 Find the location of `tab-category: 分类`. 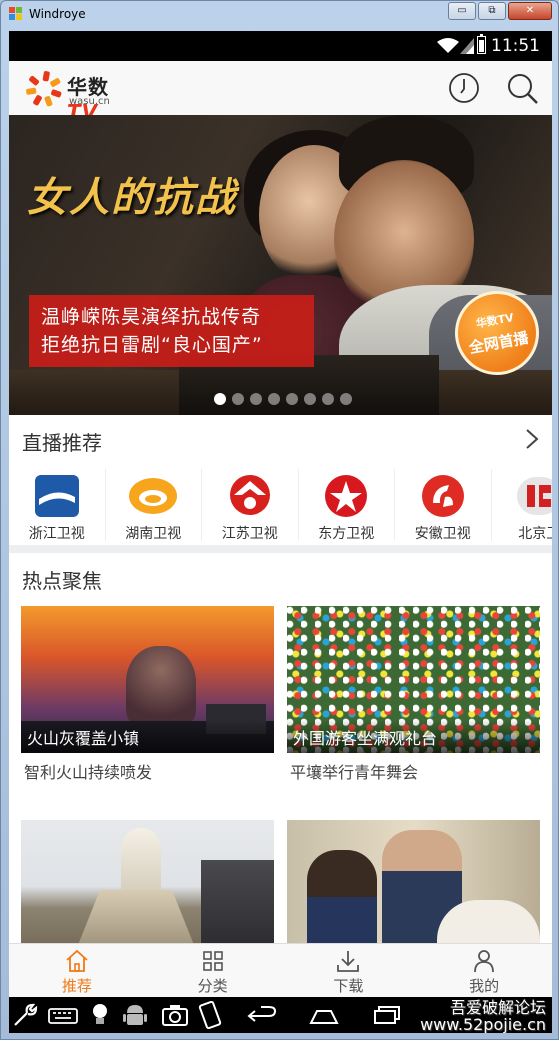

tab-category: 分类 is located at coordinates (213, 970).